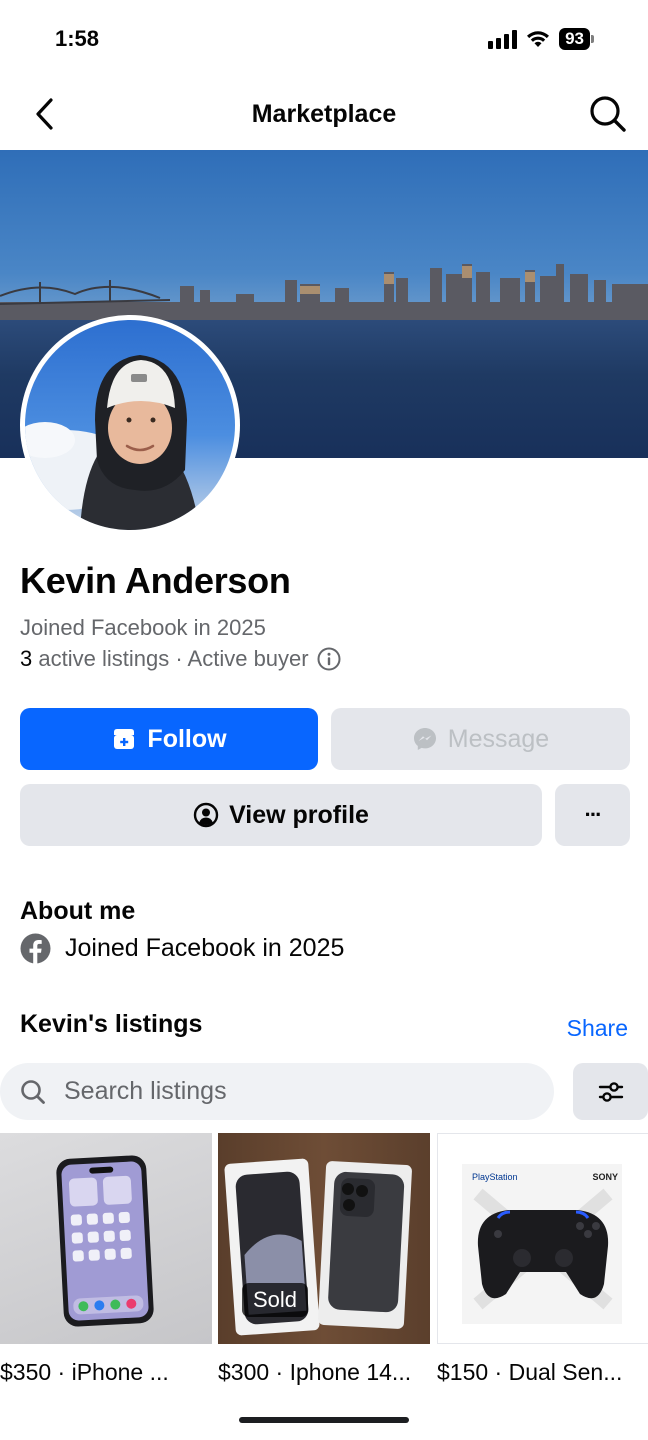 This screenshot has width=648, height=1440. I want to click on follow-label: Follow, so click(187, 738).